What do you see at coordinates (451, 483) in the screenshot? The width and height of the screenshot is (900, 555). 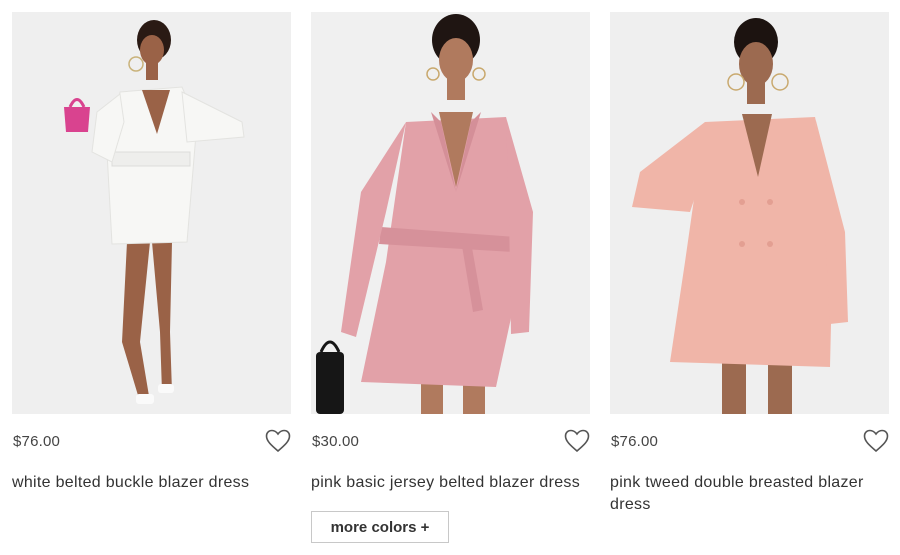 I see `product-name: pink basic jersey belted blazer dress` at bounding box center [451, 483].